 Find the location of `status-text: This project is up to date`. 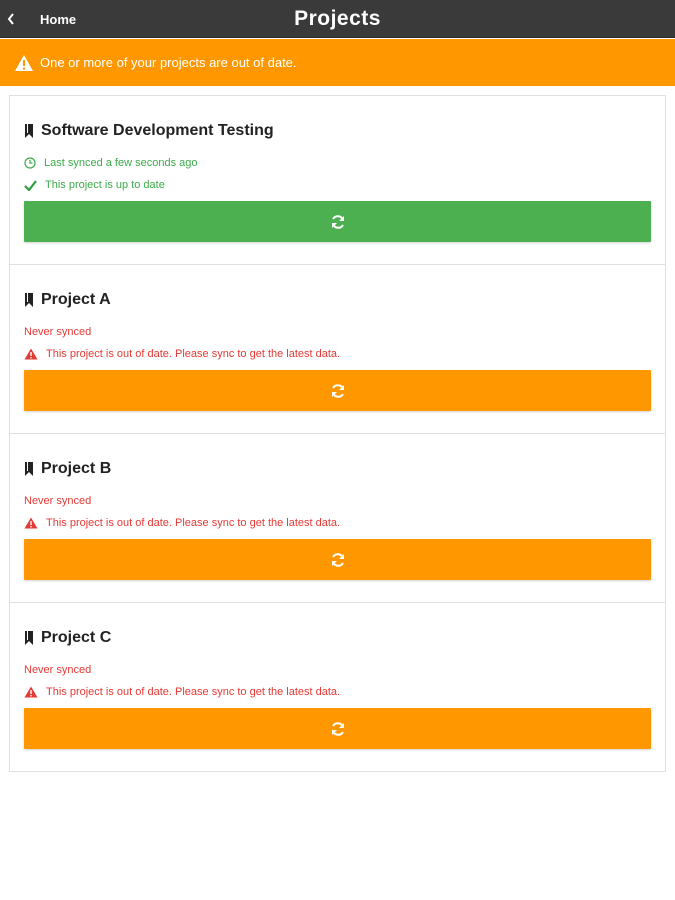

status-text: This project is up to date is located at coordinates (105, 185).